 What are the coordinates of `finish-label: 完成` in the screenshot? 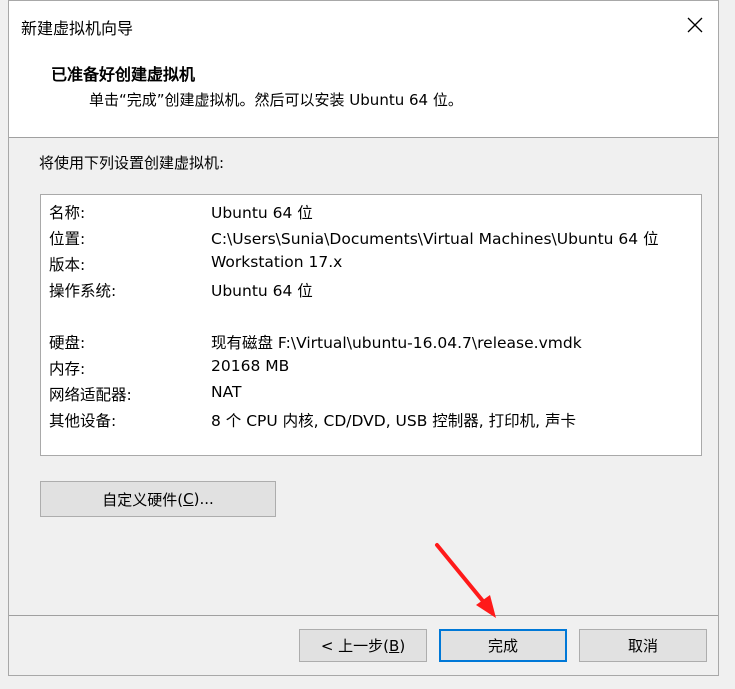 It's located at (502, 646).